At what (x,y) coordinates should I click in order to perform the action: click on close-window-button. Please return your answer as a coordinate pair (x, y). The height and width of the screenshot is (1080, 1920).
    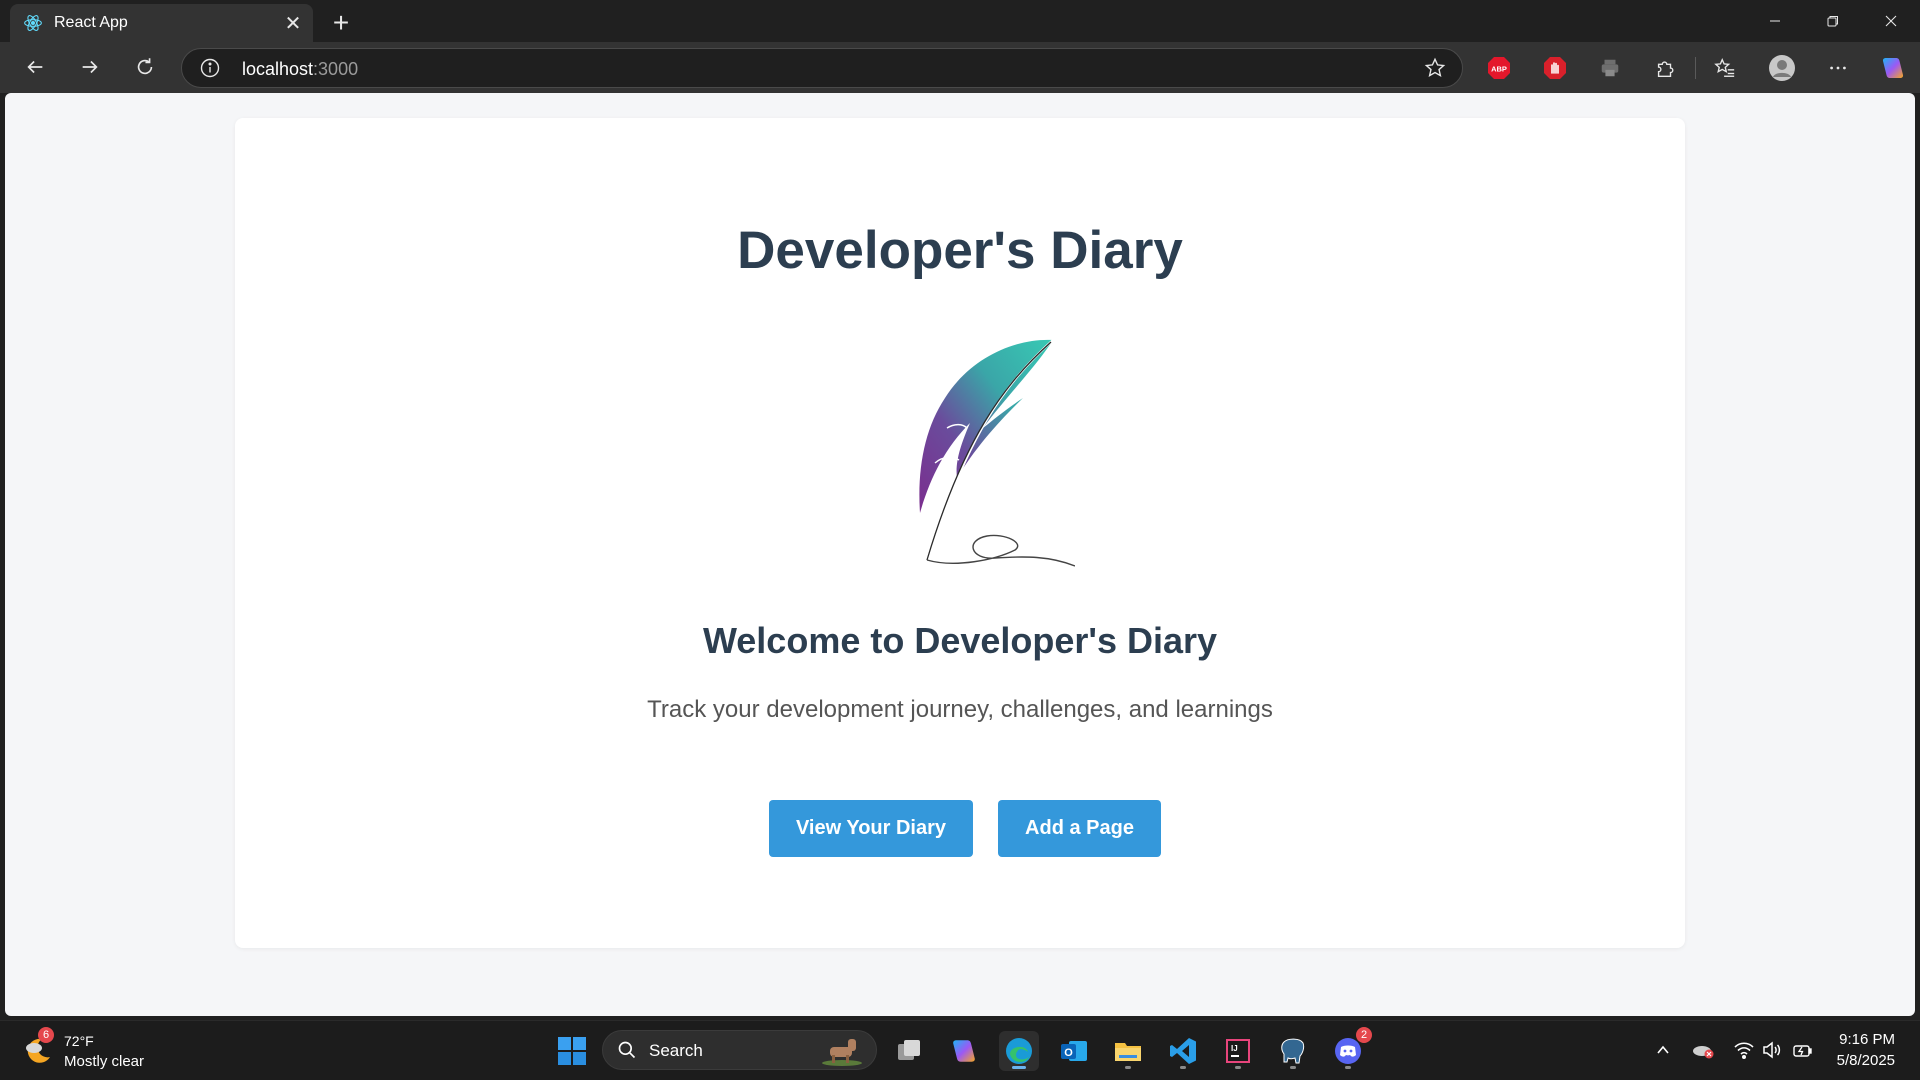
    Looking at the image, I should click on (1891, 21).